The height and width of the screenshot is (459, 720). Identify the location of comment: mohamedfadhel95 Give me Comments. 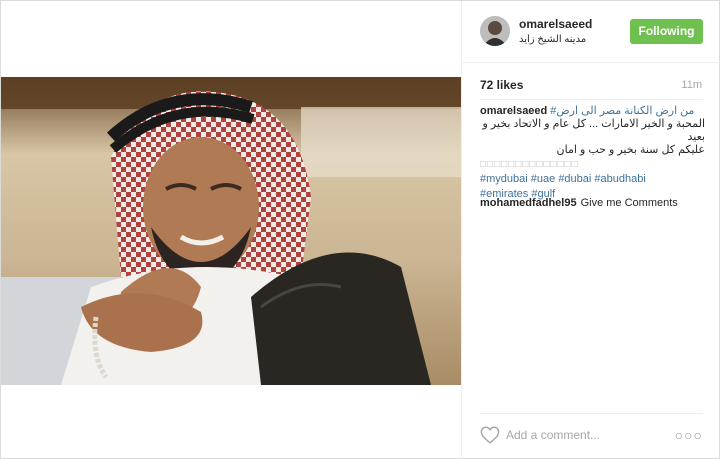
(579, 203).